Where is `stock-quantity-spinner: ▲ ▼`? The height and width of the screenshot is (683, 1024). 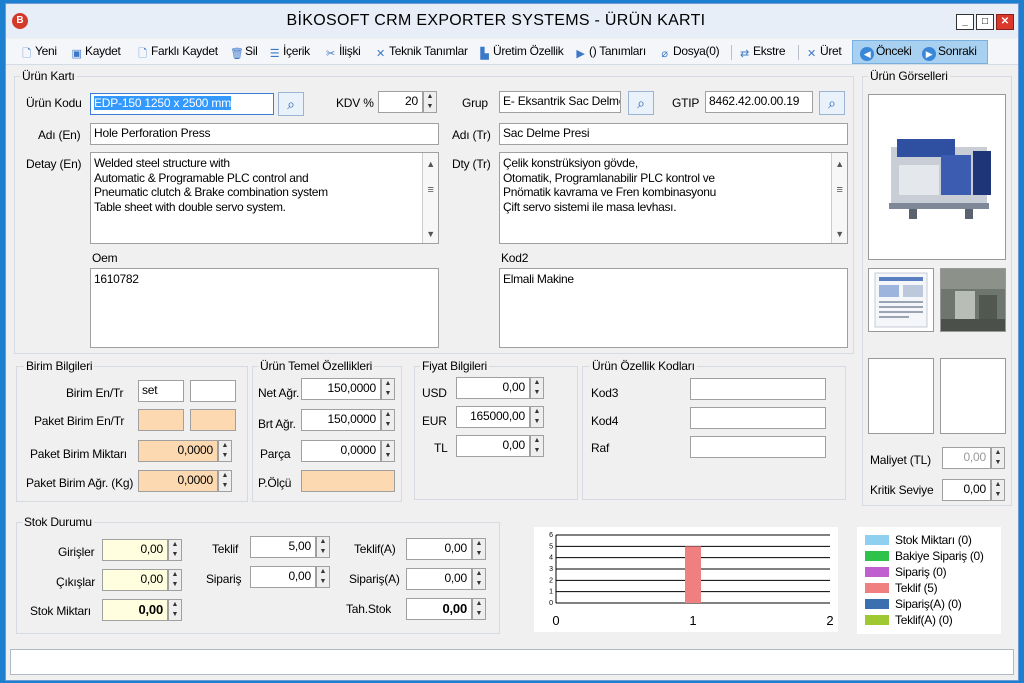 stock-quantity-spinner: ▲ ▼ is located at coordinates (175, 610).